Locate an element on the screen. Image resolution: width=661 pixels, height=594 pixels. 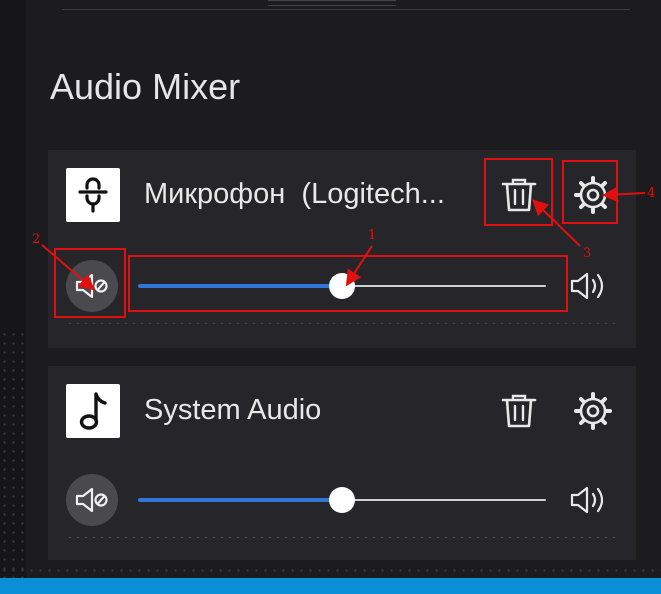
resize-grip is located at coordinates (332, 3).